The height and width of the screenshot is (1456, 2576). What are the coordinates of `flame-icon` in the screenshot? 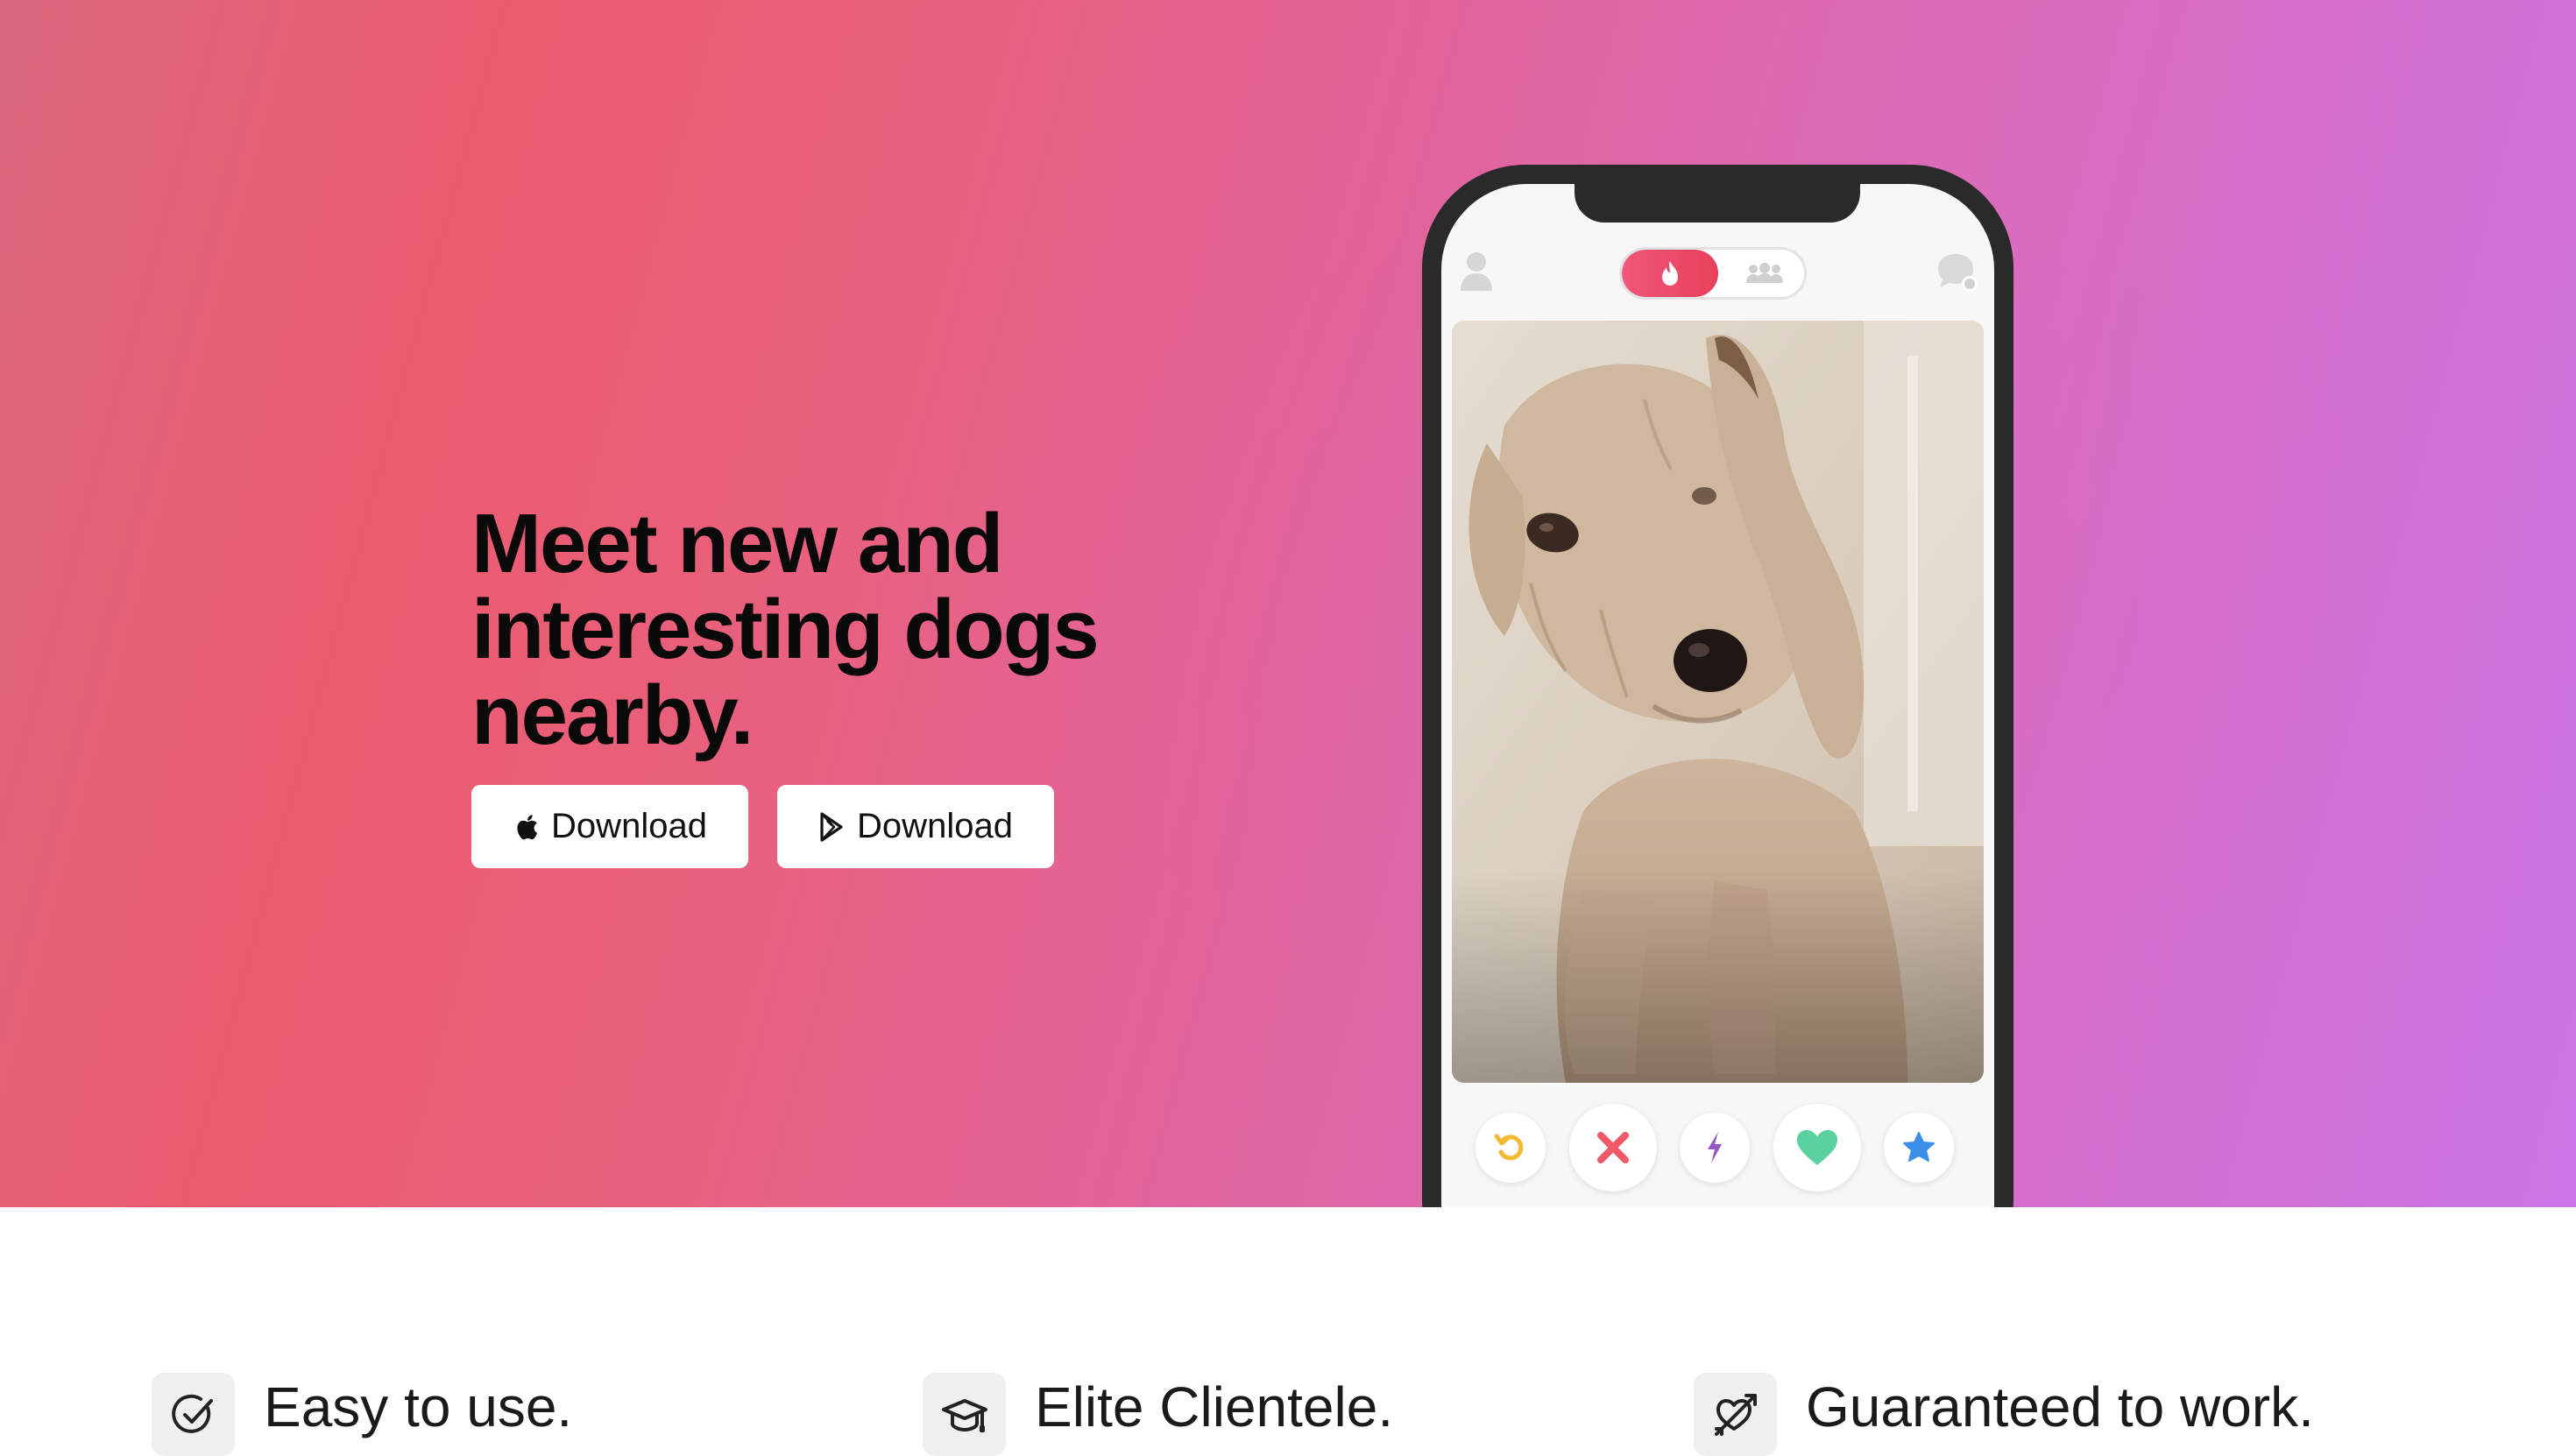 It's located at (1670, 273).